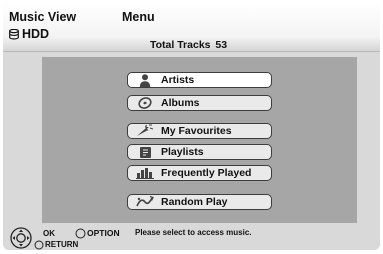 The image size is (383, 254). Describe the element at coordinates (145, 152) in the screenshot. I see `playlist-icon` at that location.